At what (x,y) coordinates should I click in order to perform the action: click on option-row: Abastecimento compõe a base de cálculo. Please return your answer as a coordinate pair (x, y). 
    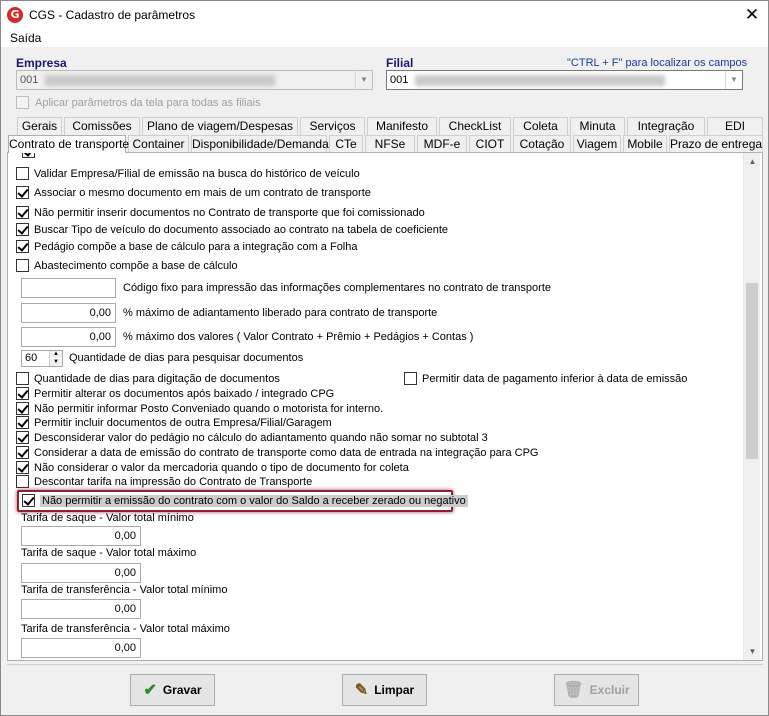
    Looking at the image, I should click on (127, 265).